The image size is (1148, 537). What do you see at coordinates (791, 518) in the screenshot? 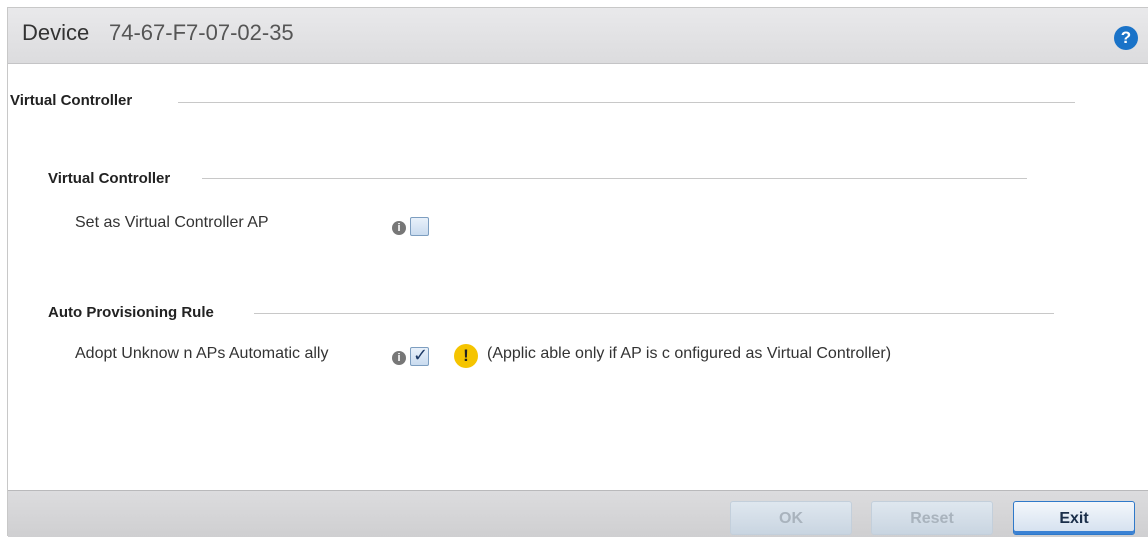
I see `ok-button: OK` at bounding box center [791, 518].